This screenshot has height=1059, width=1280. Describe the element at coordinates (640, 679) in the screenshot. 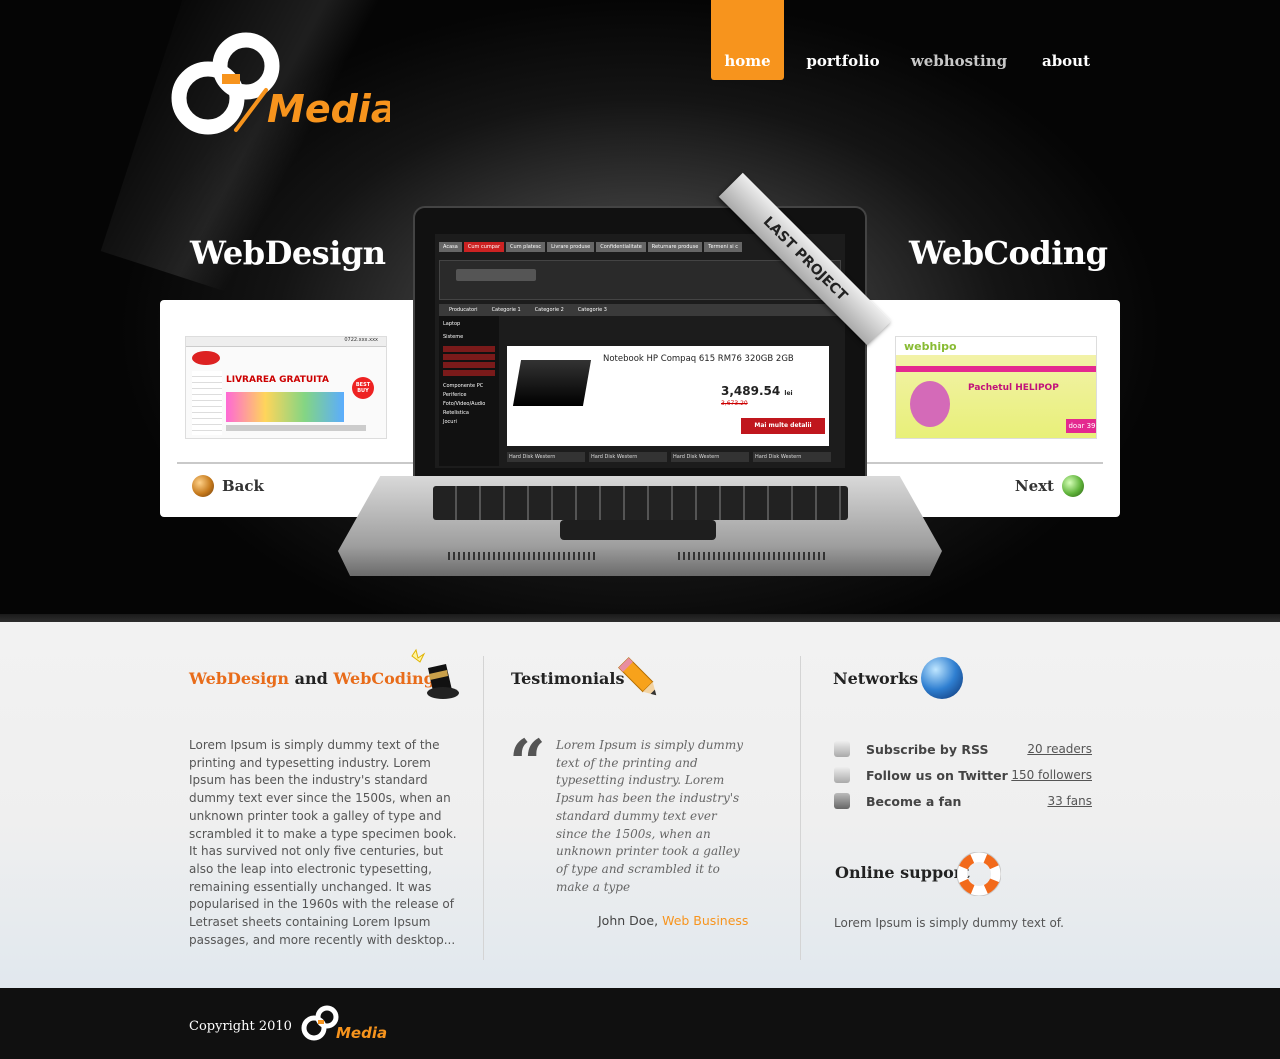

I see `pencil-icon` at that location.